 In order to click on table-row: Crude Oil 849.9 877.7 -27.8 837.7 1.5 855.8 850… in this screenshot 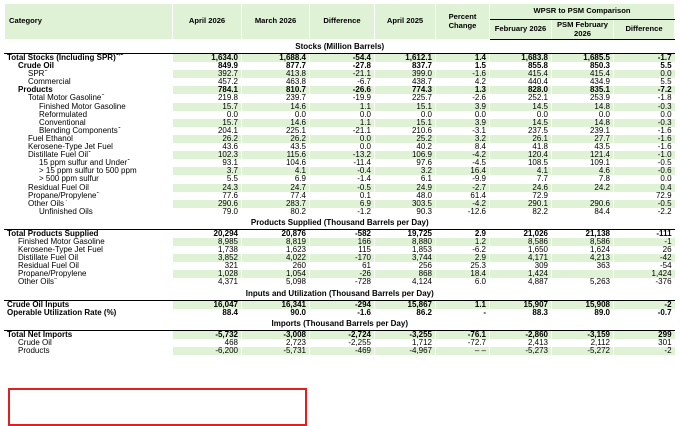, I will do `click(339, 66)`.